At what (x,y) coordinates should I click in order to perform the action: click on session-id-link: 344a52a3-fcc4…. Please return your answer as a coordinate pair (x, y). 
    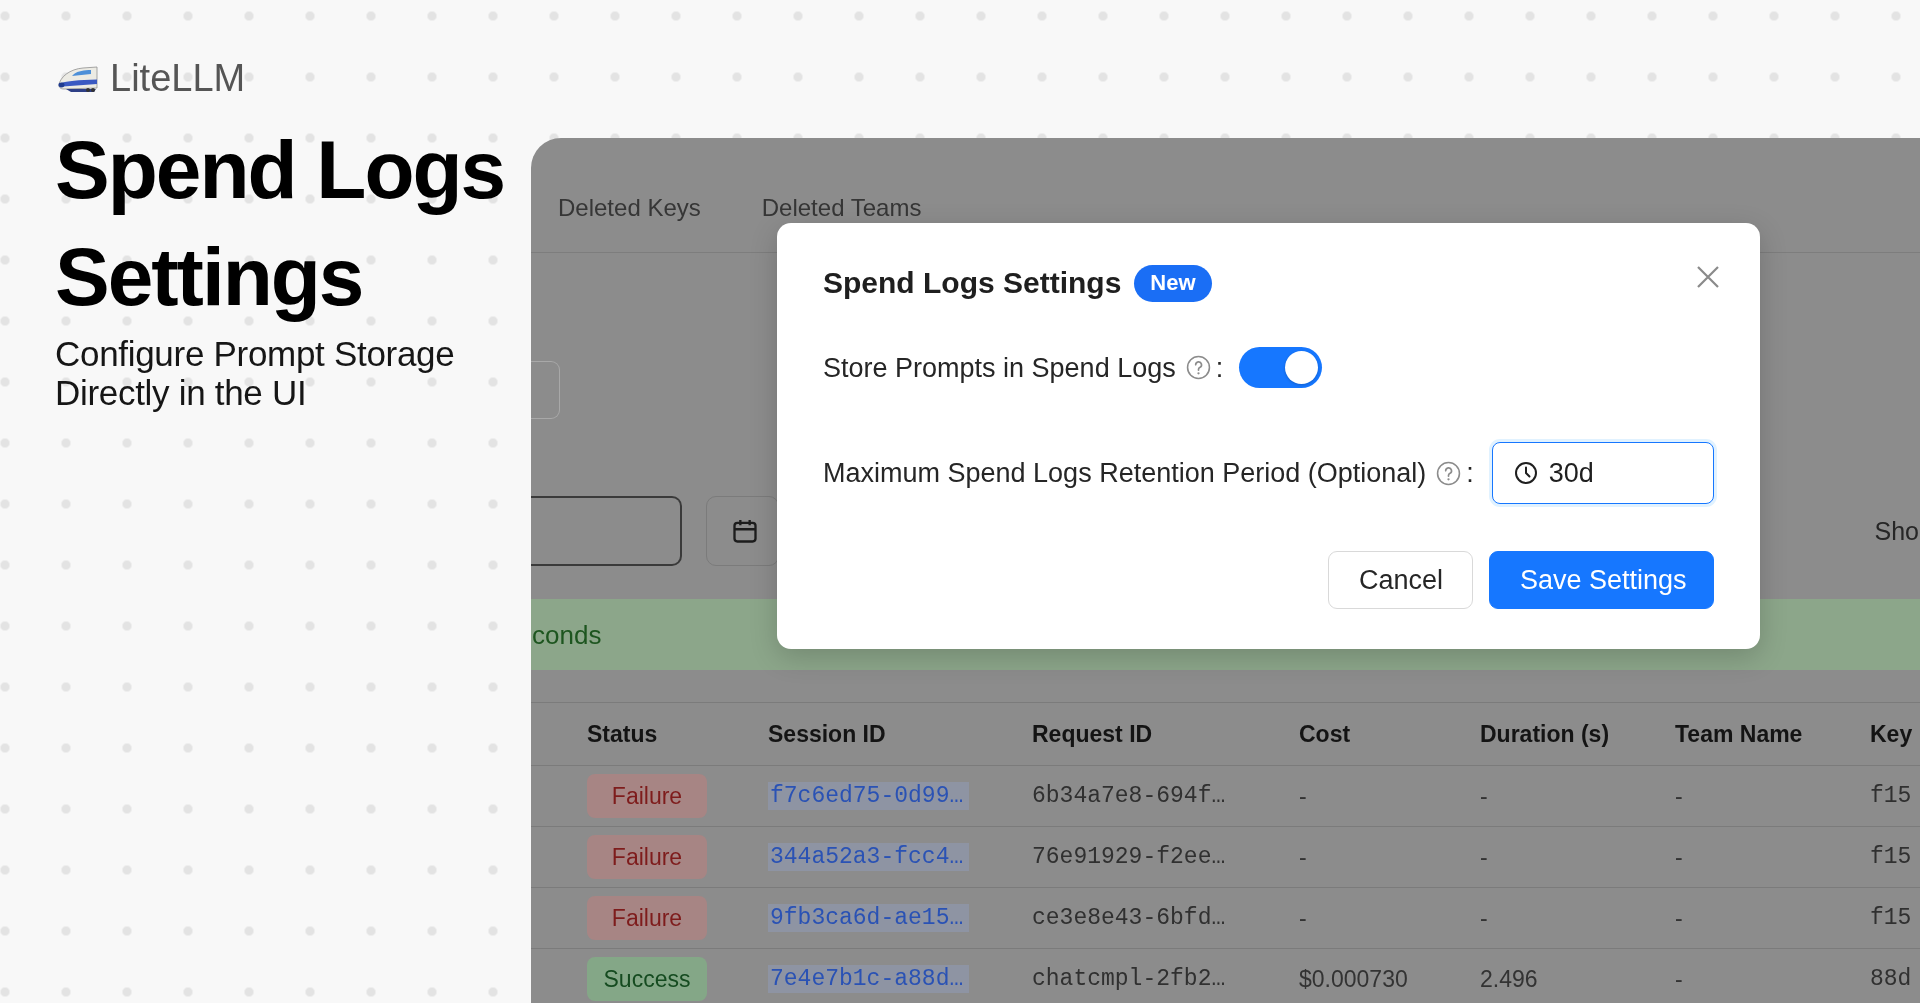
    Looking at the image, I should click on (869, 857).